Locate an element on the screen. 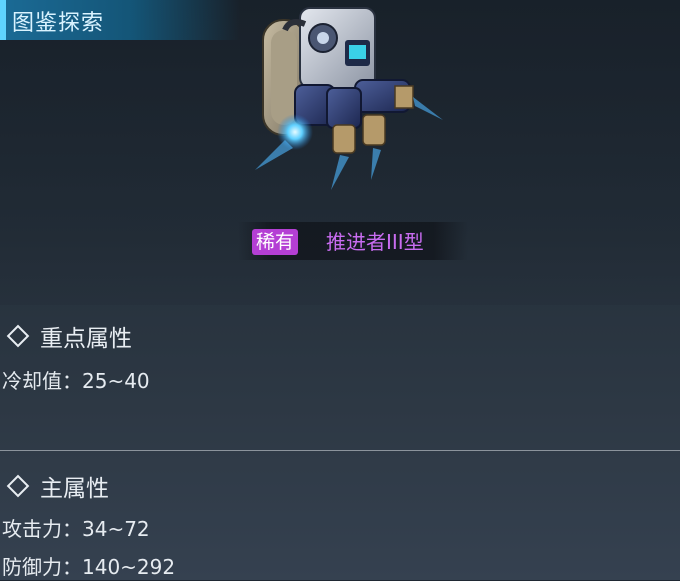 Image resolution: width=680 pixels, height=581 pixels. main-attributes-header: 主属性 is located at coordinates (56, 486).